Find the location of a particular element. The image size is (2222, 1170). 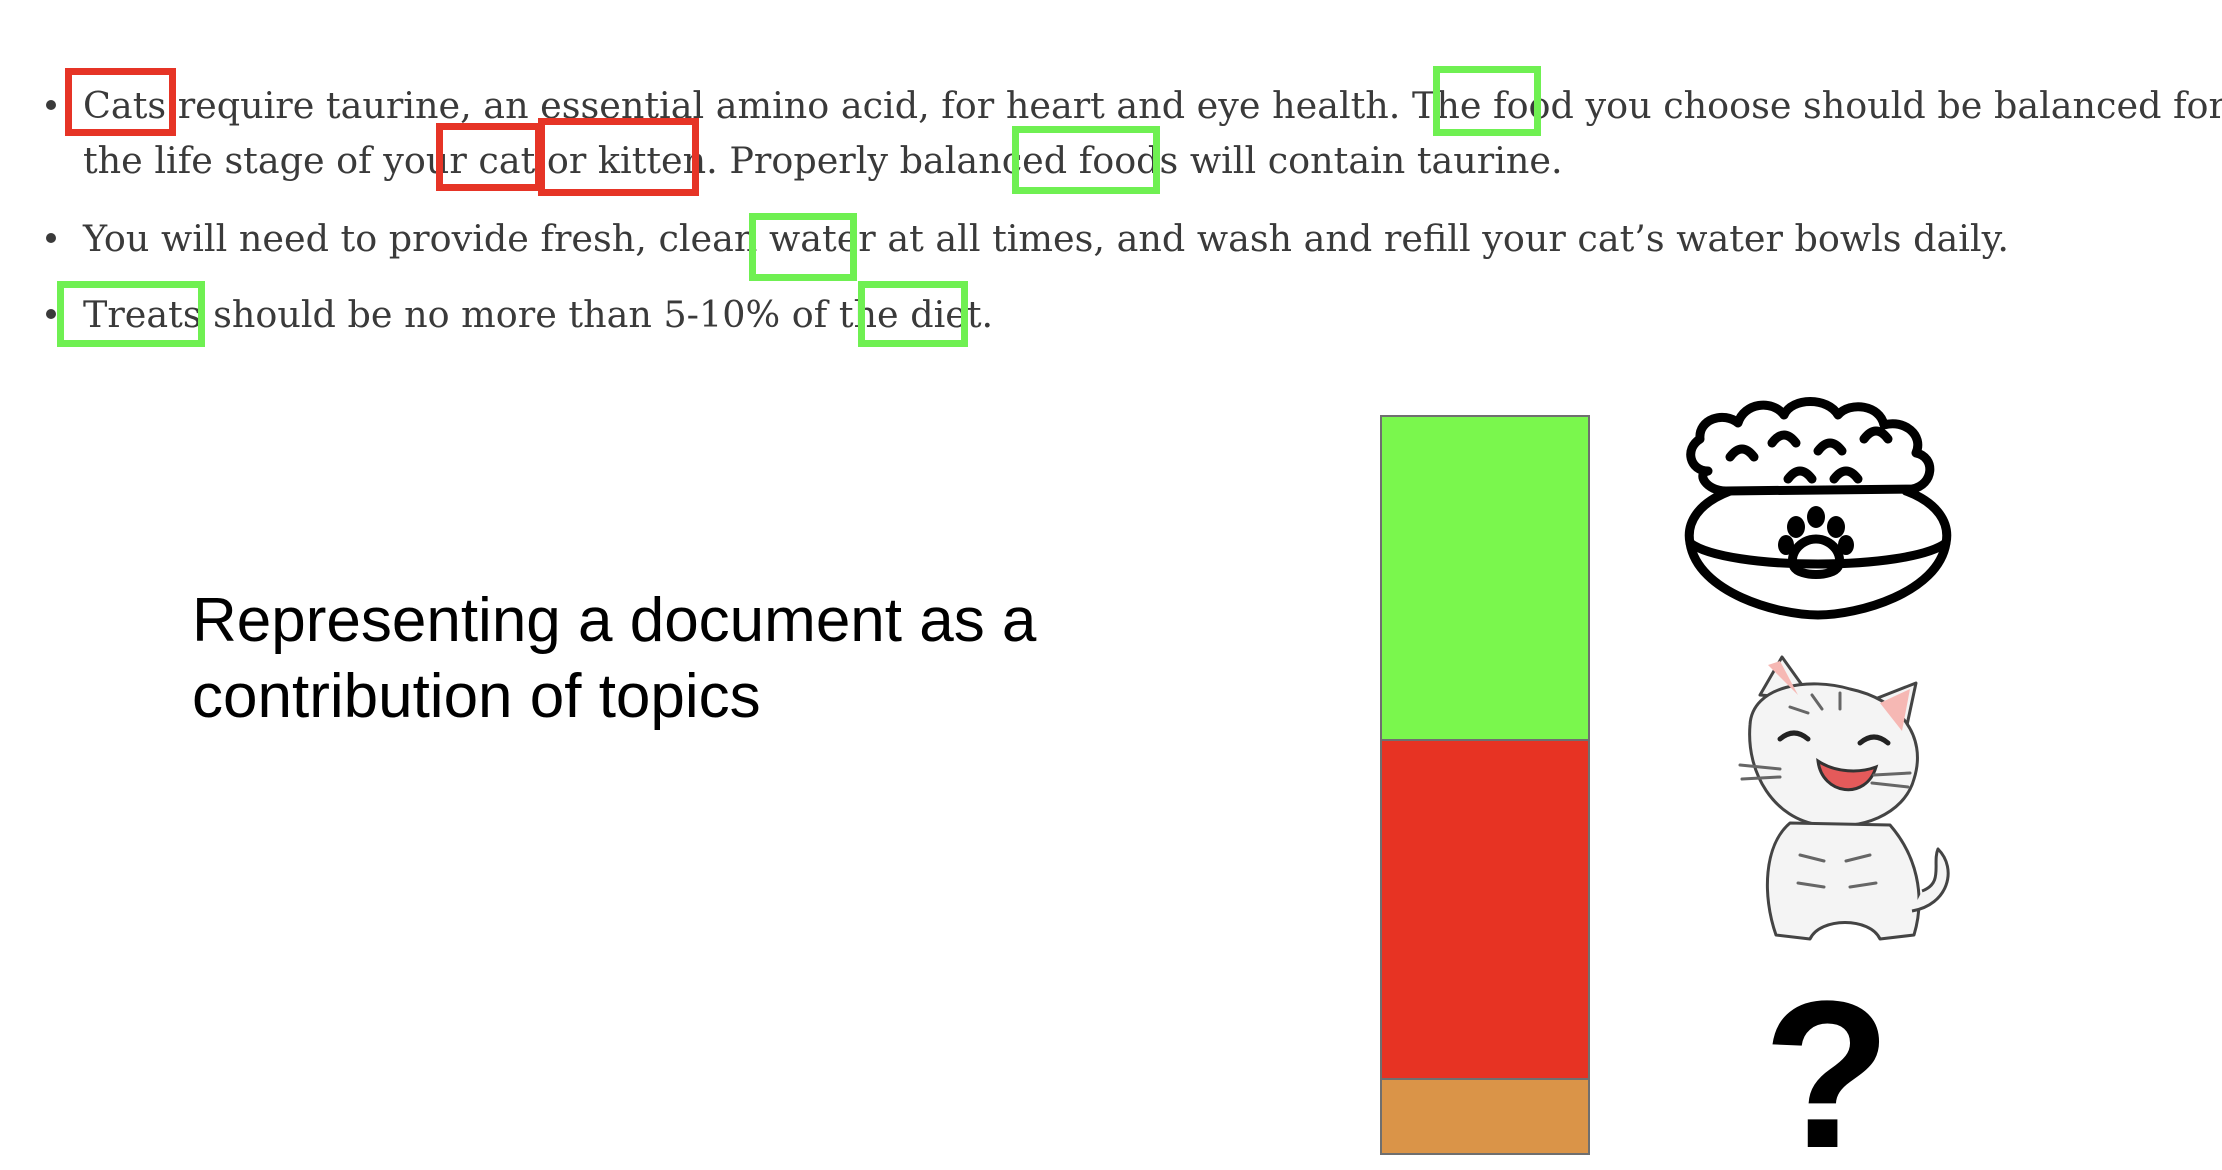

question-mark-icon: ? is located at coordinates (1827, 1072).